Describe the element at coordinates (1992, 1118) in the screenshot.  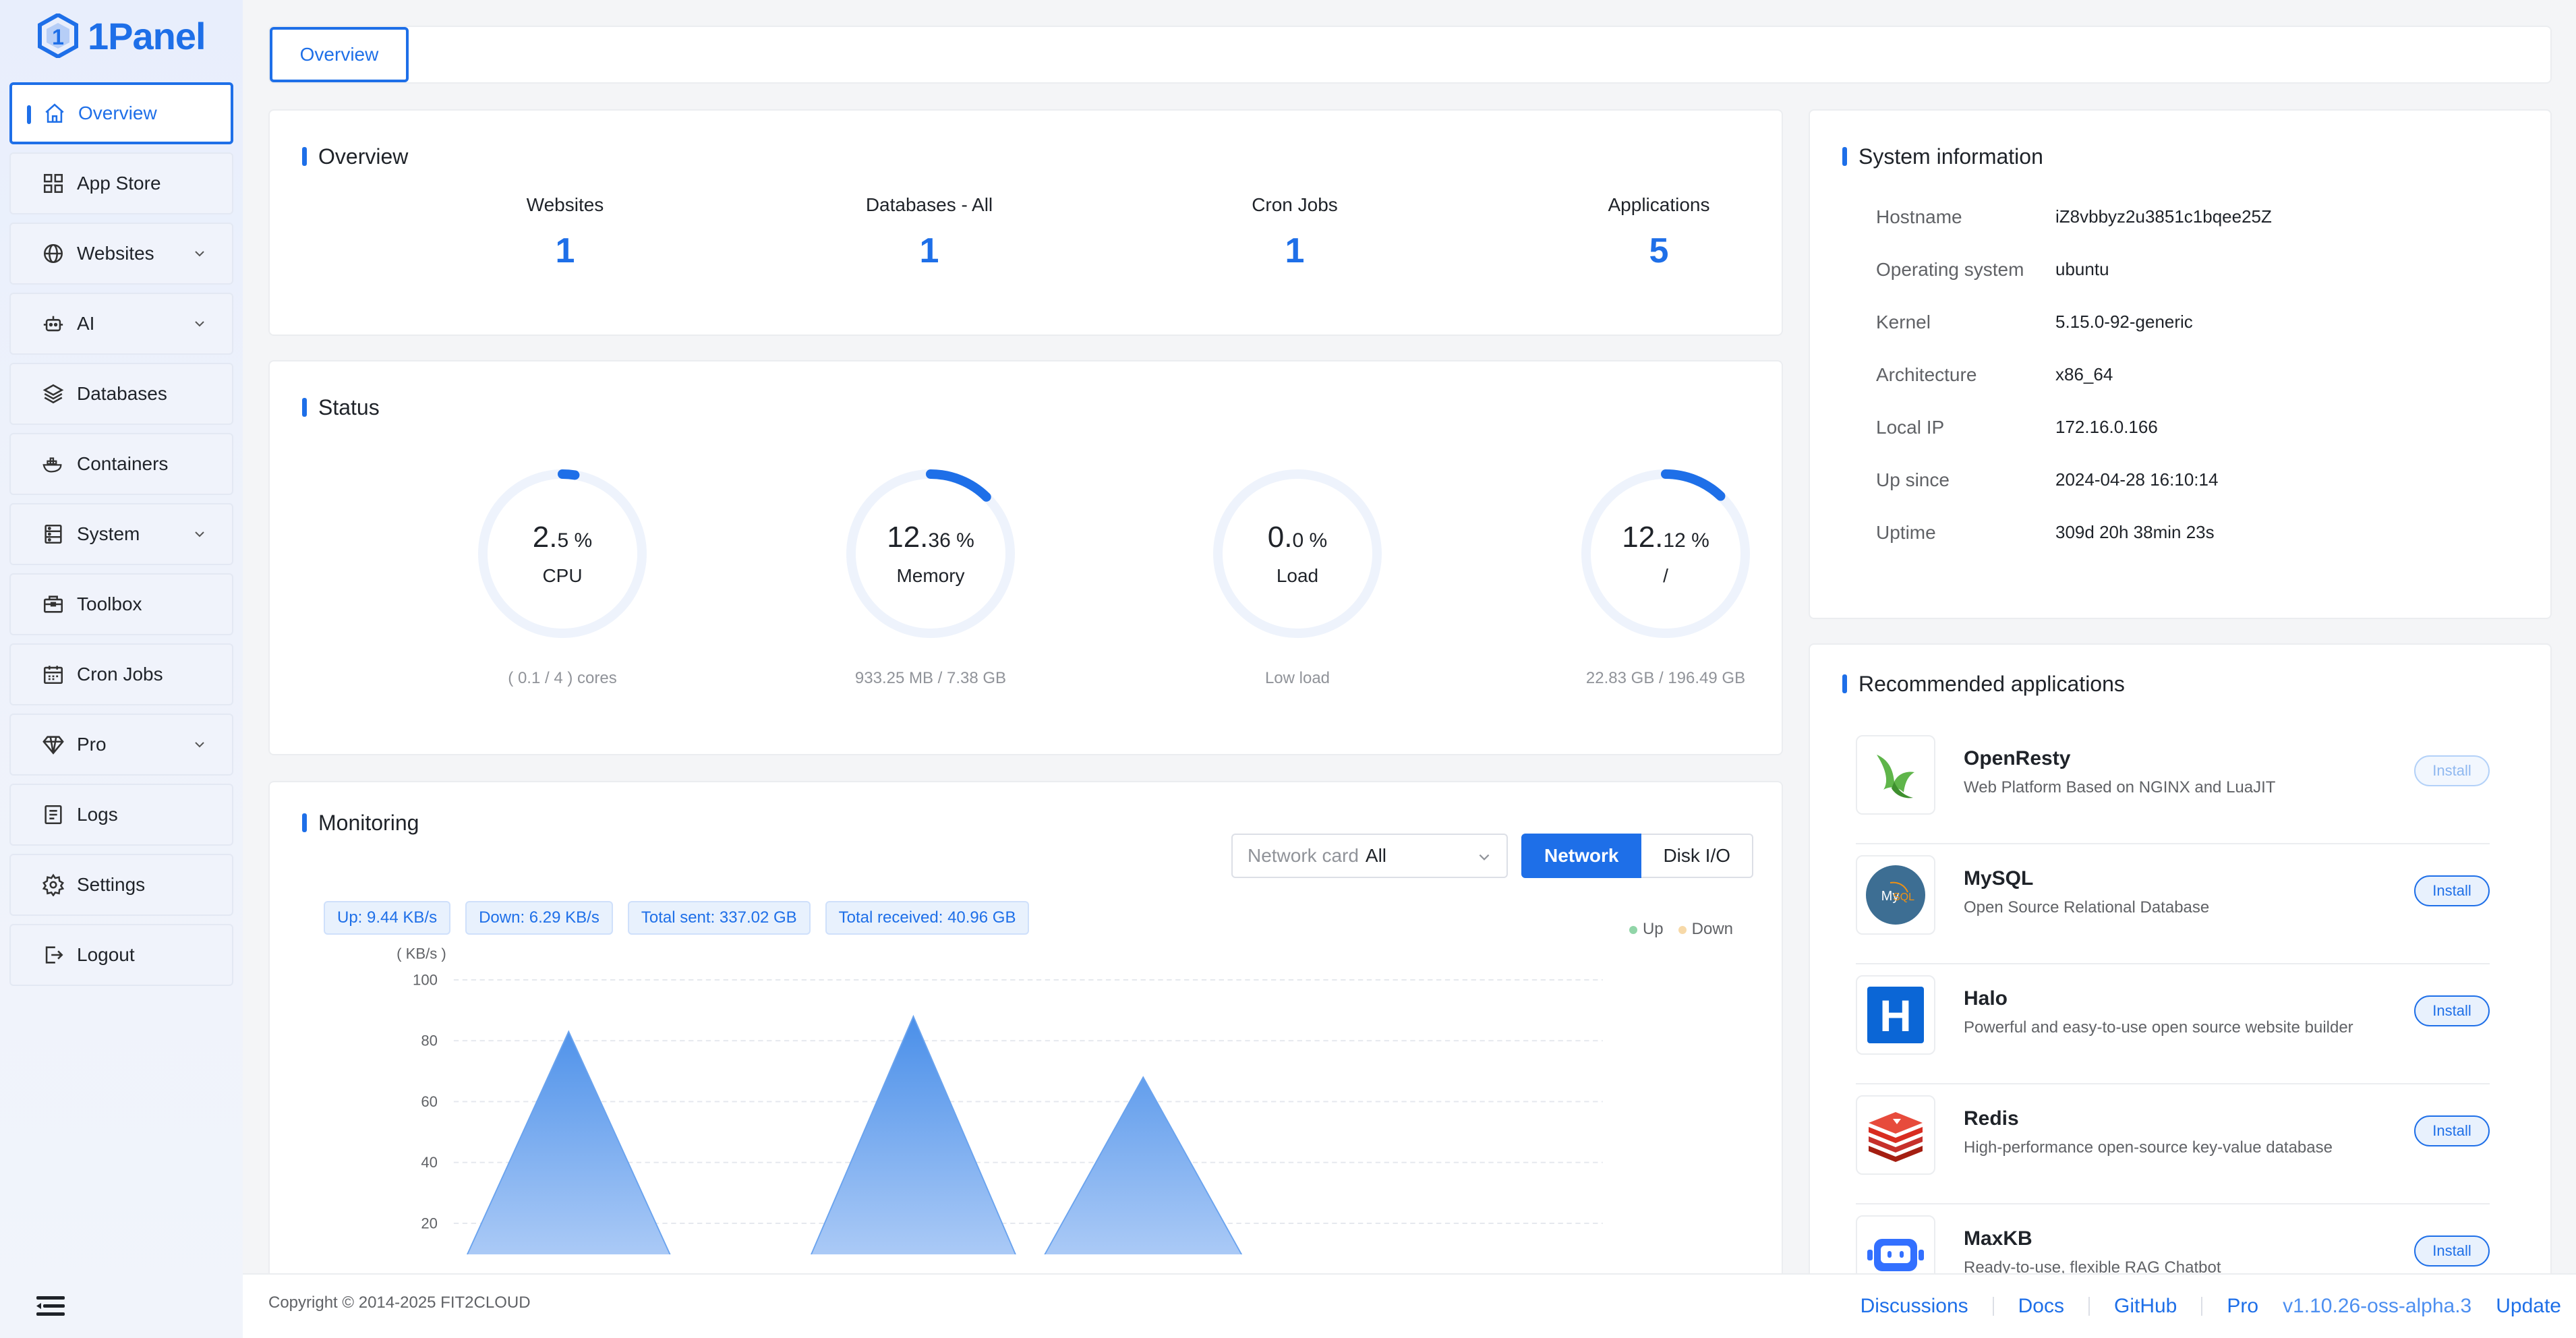
I see `app-name: Redis` at that location.